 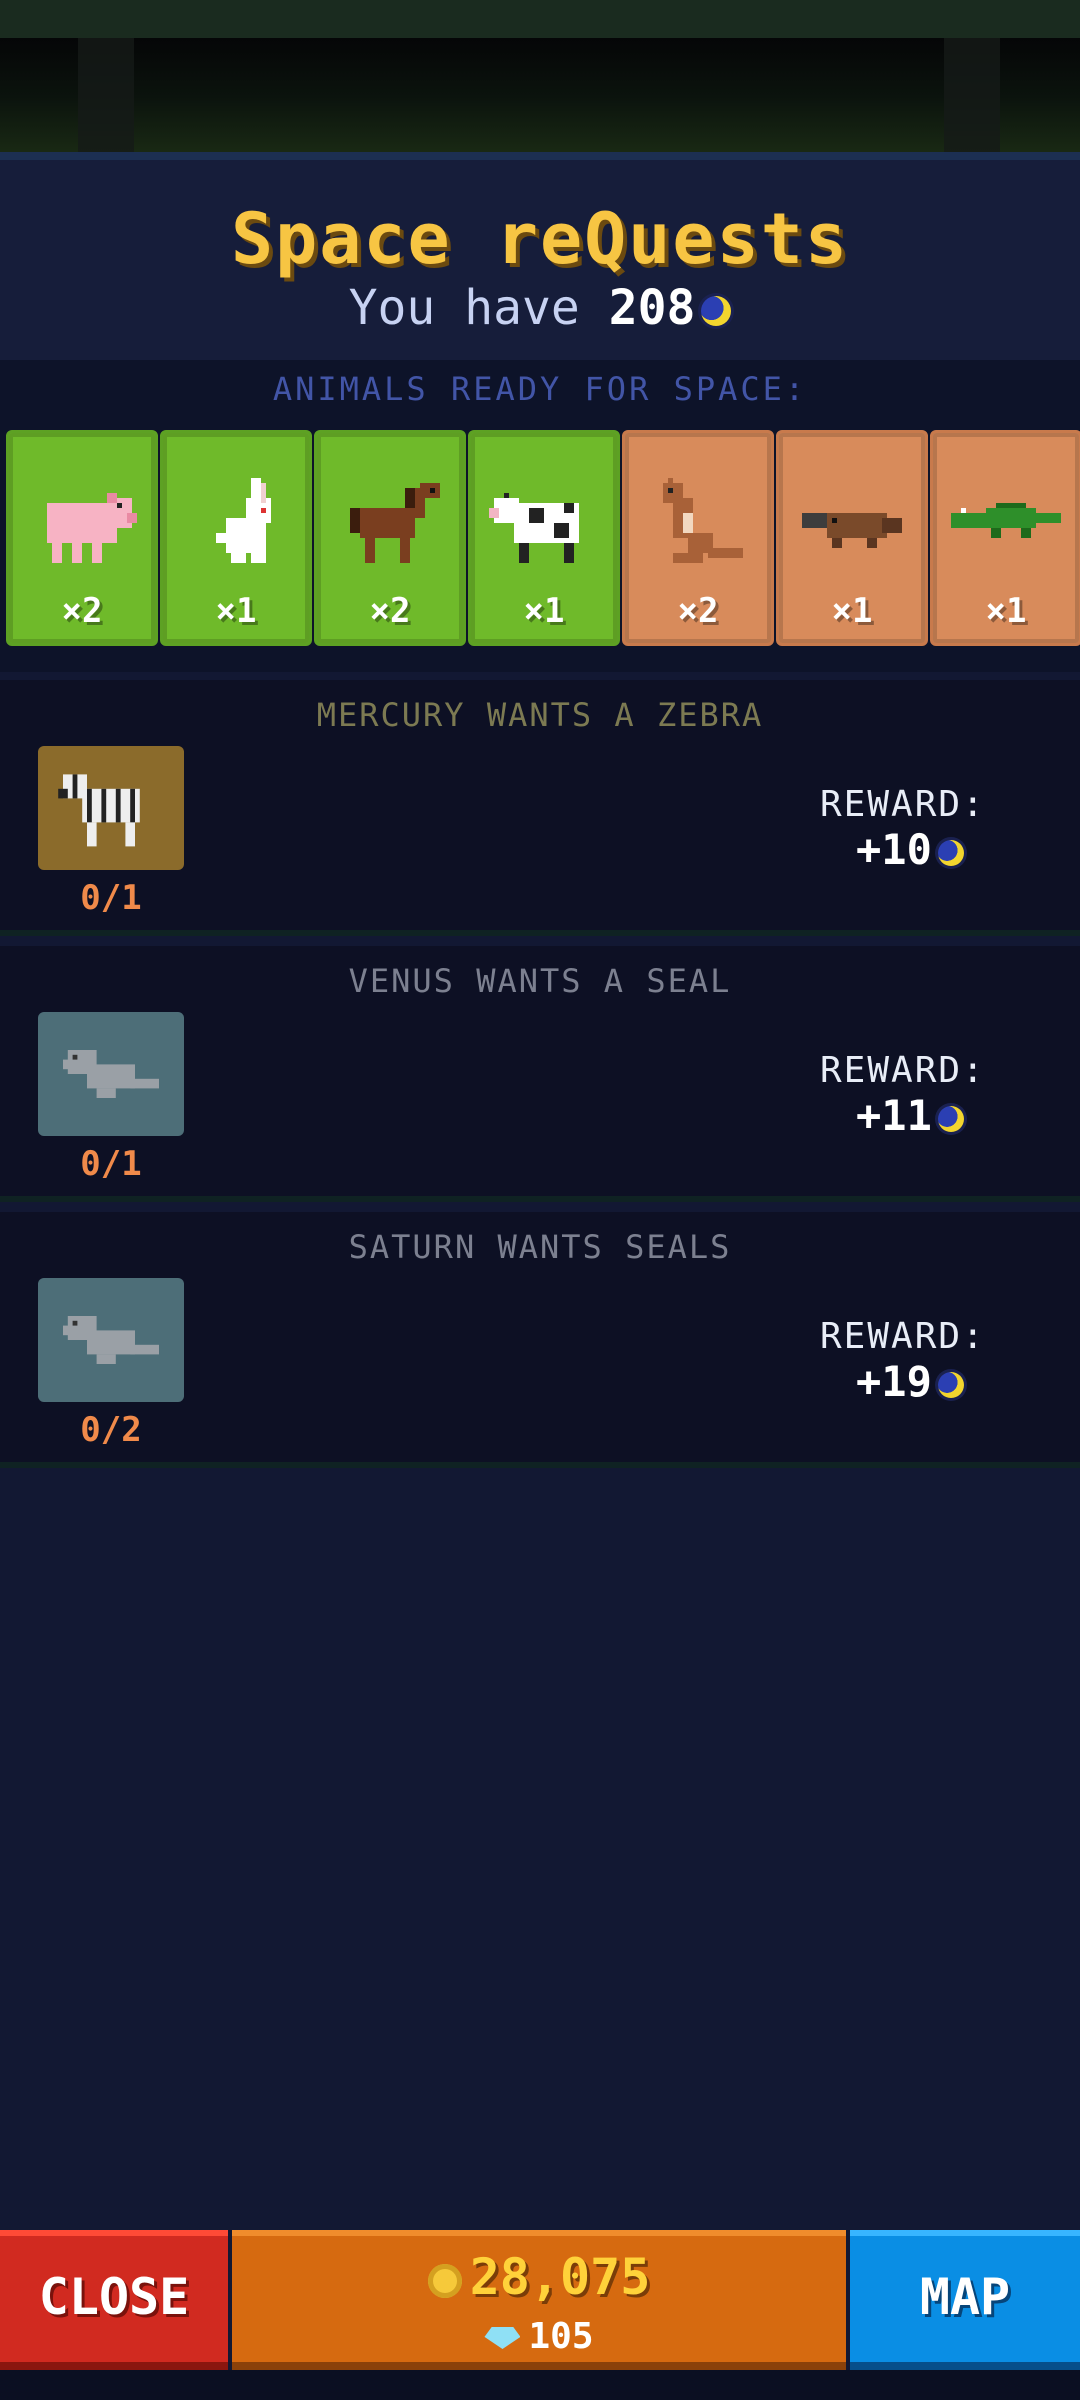 I want to click on quest-row-venus: VENUS WANTS A SEAL 0/1 REWARD: +11, so click(x=540, y=1074).